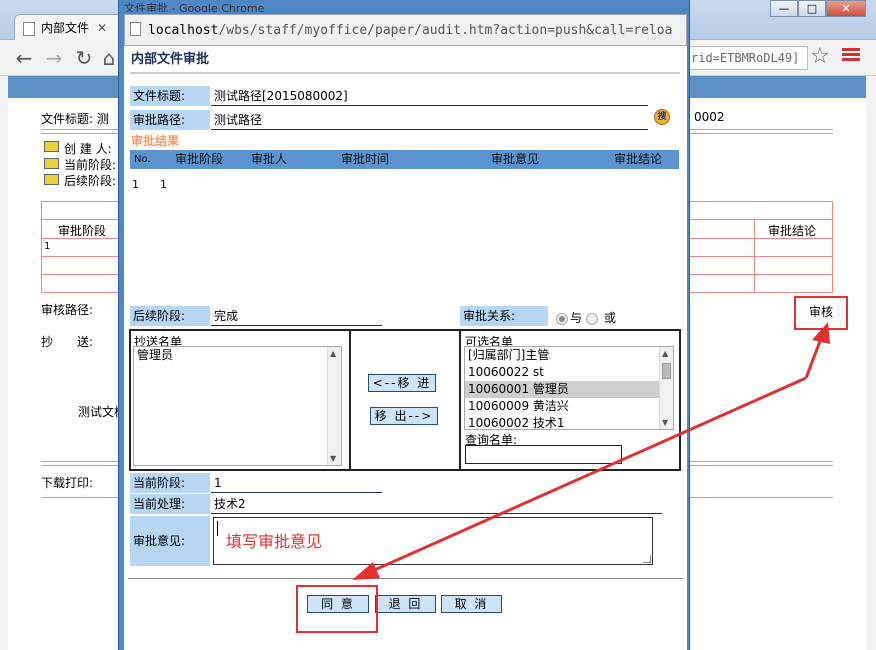  I want to click on bg-table-col, so click(754, 256).